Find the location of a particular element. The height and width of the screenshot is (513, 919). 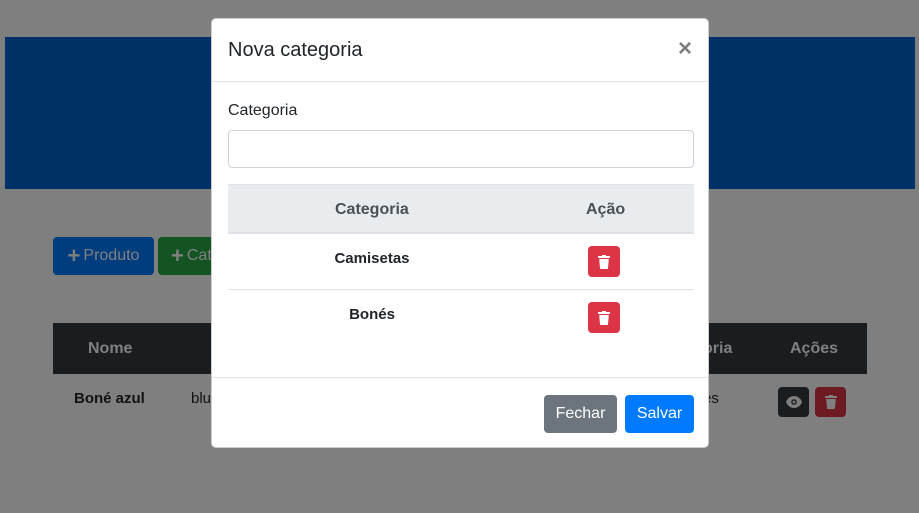

col-categoria: Categoria is located at coordinates (372, 209).